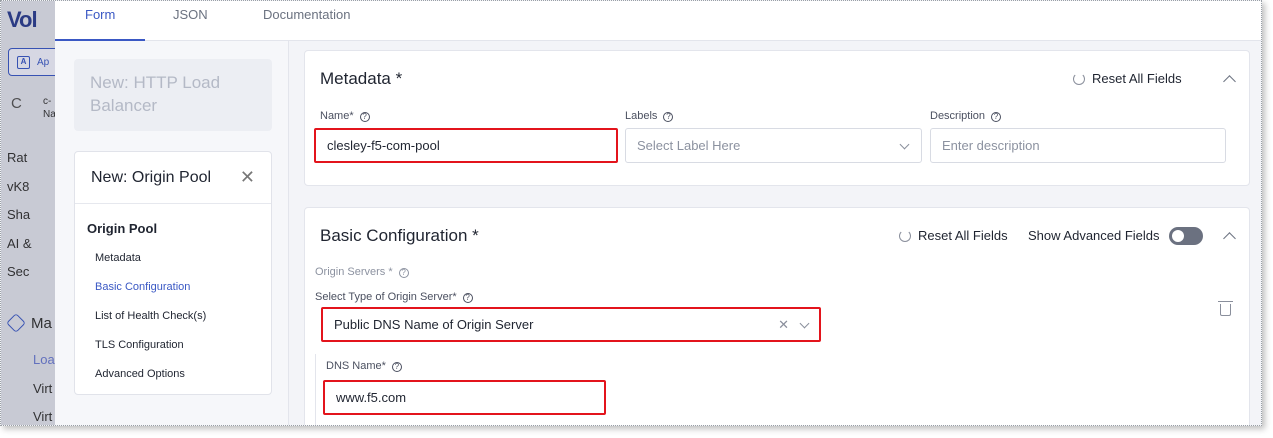 The width and height of the screenshot is (1273, 438). What do you see at coordinates (641, 116) in the screenshot?
I see `labels-label-text: Labels` at bounding box center [641, 116].